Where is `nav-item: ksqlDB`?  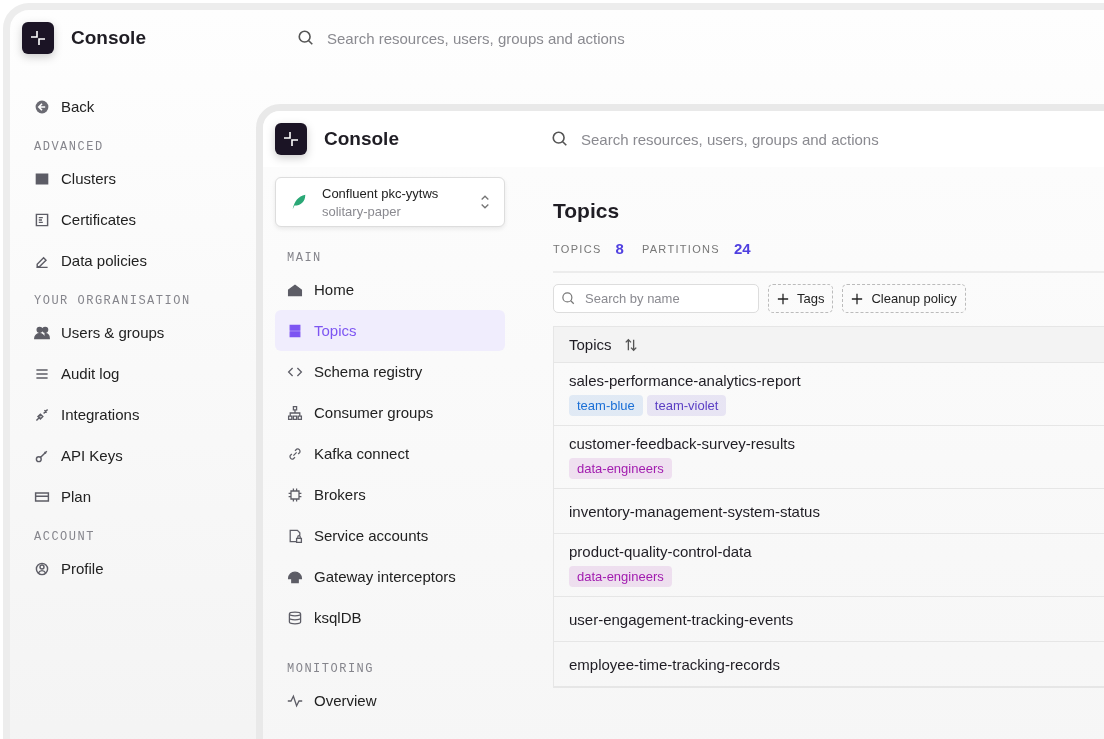
nav-item: ksqlDB is located at coordinates (390, 617).